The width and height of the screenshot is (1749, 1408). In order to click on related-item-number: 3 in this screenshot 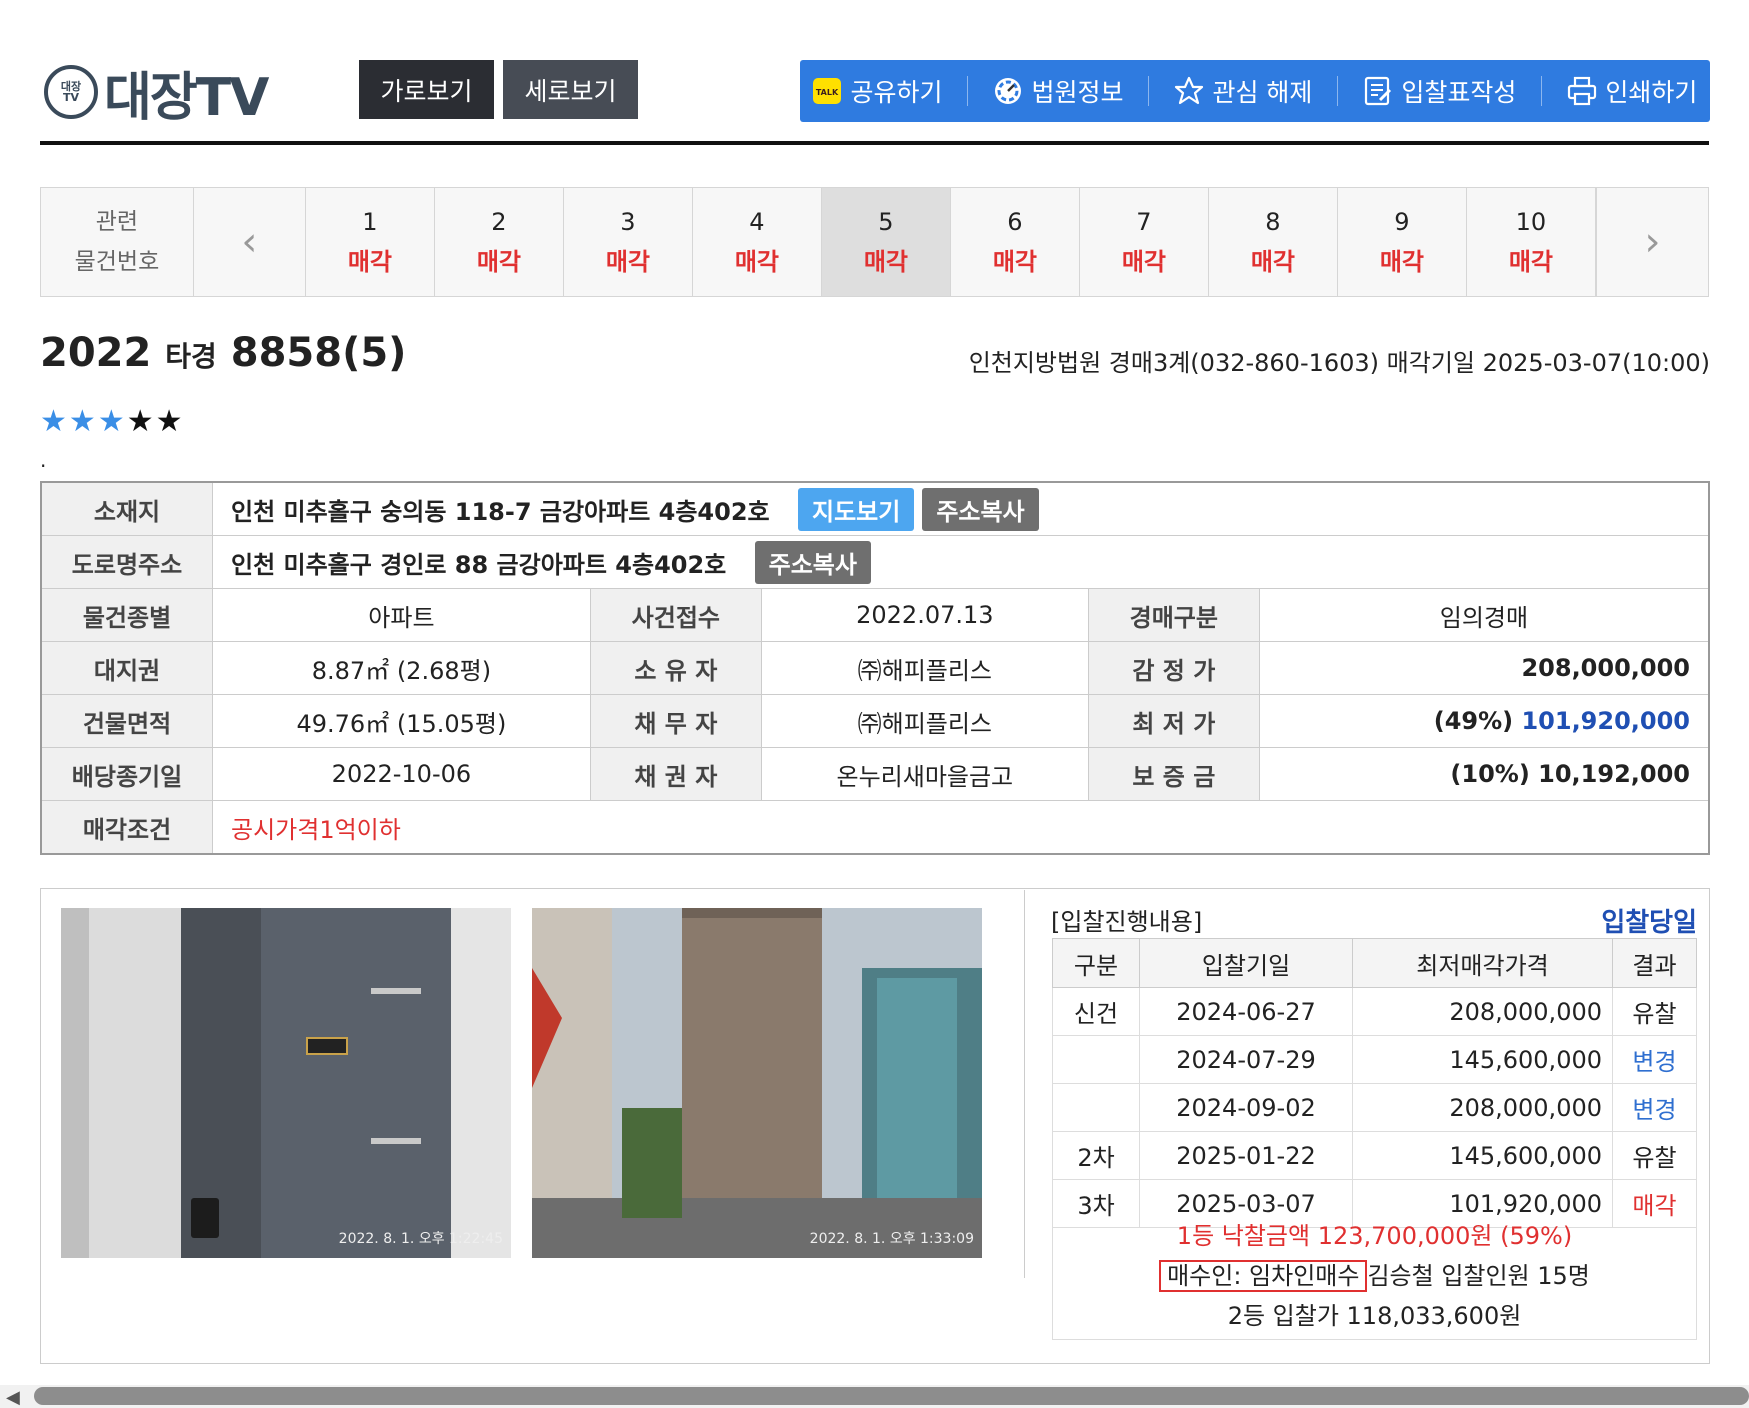, I will do `click(628, 222)`.